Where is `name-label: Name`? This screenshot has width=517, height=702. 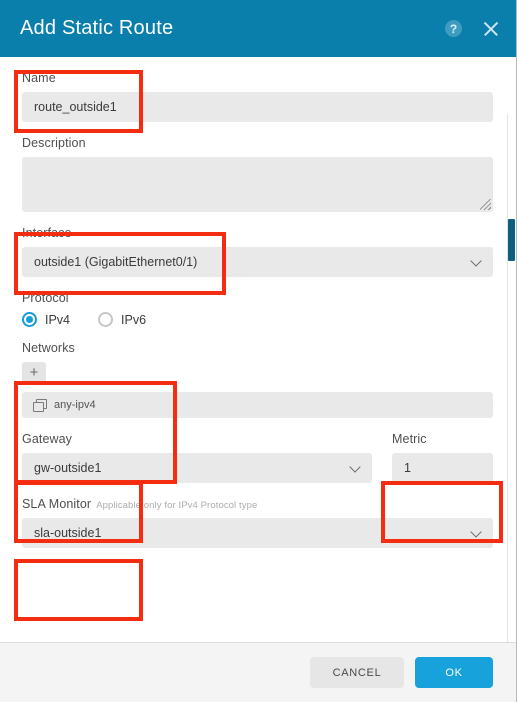
name-label: Name is located at coordinates (39, 78).